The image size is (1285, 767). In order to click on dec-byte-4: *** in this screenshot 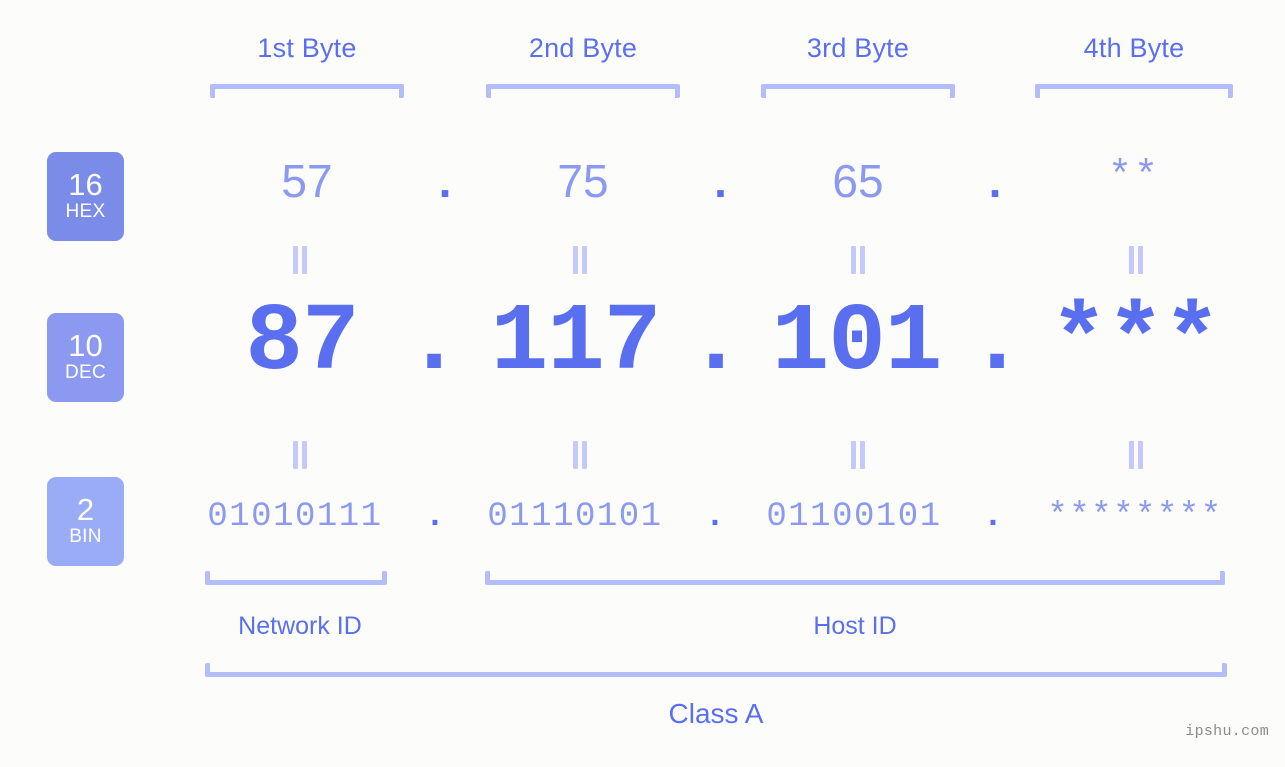, I will do `click(1135, 342)`.